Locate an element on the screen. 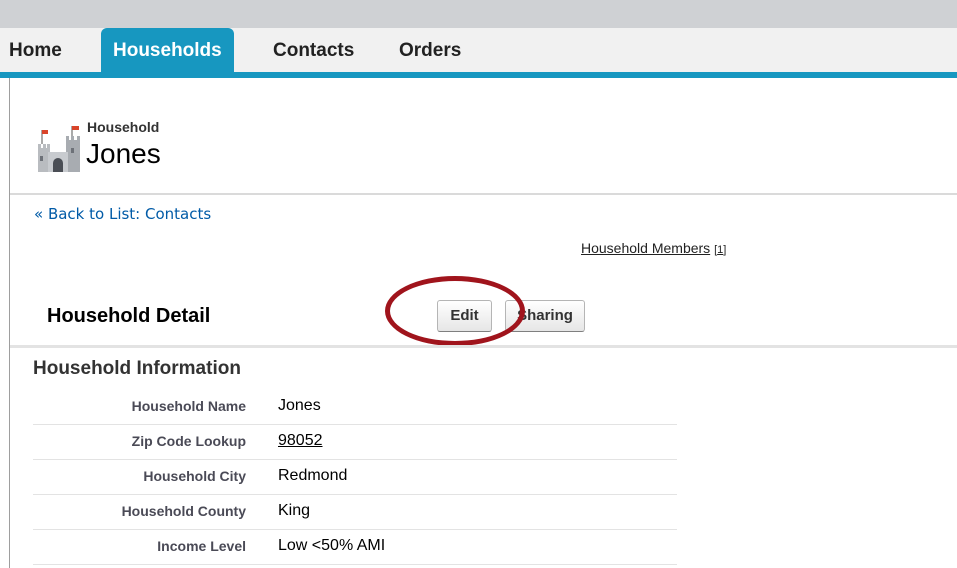 Image resolution: width=957 pixels, height=568 pixels. sharing-button: Sharing is located at coordinates (545, 316).